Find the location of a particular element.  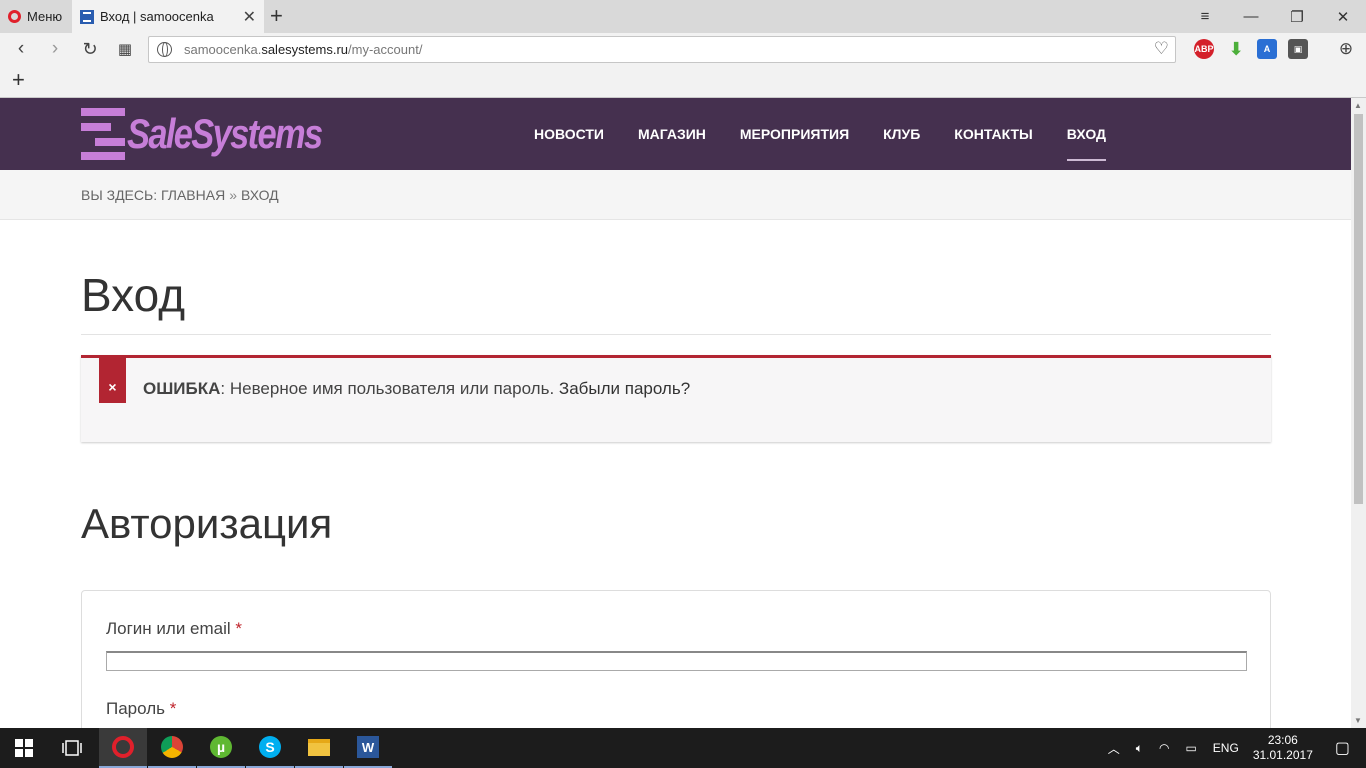

login-input is located at coordinates (676, 661).